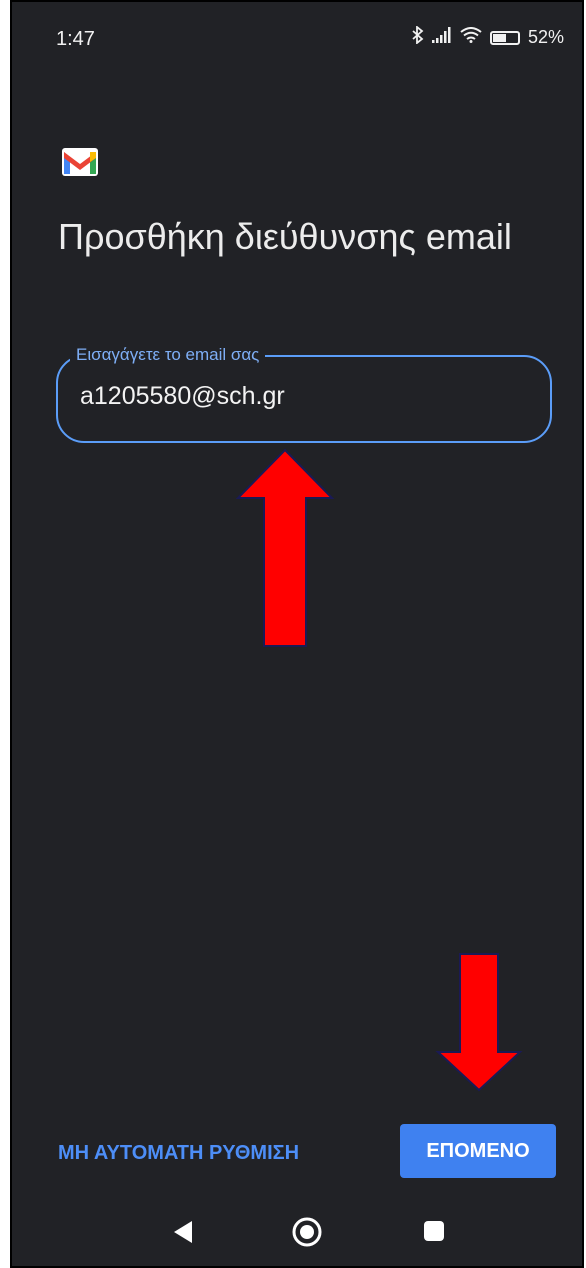 Image resolution: width=586 pixels, height=1268 pixels. I want to click on battery-percent: 52%, so click(545, 37).